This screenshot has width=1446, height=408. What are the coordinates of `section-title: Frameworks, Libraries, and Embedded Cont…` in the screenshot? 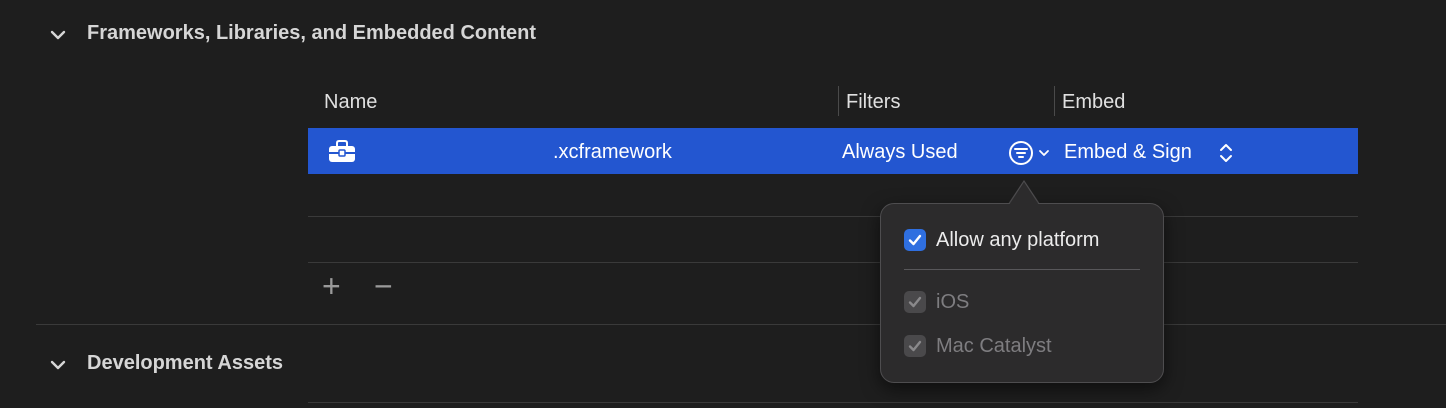 It's located at (311, 33).